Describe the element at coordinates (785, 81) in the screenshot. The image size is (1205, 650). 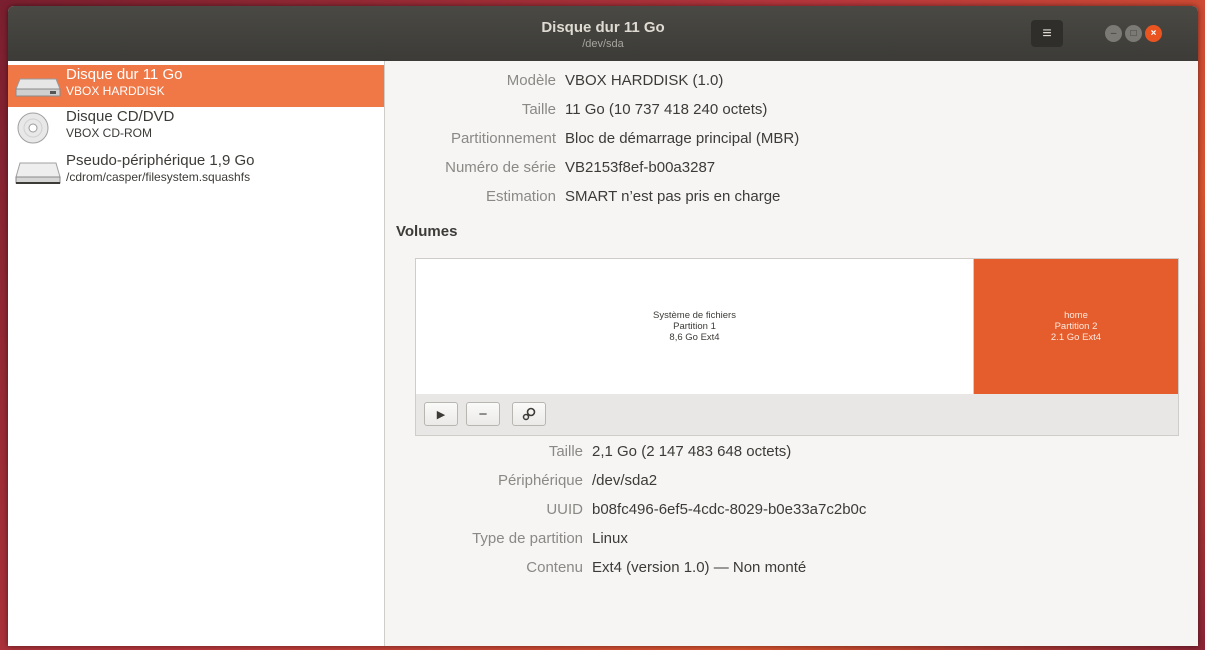
I see `prop-row-model: Modèle VBOX HARDDISK (1.0)` at that location.